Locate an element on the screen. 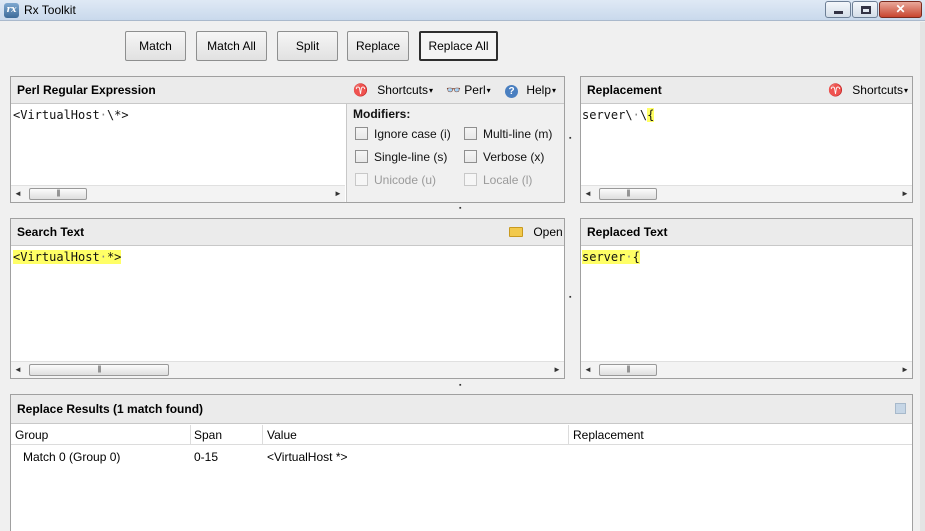  split-button: Split is located at coordinates (307, 46).